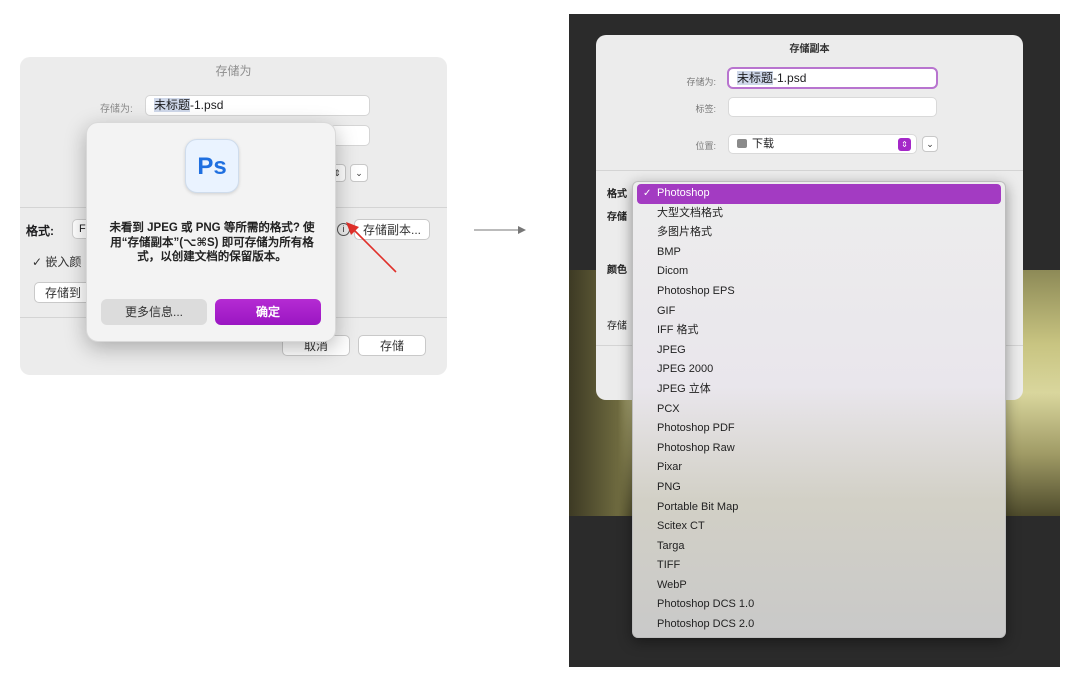 The image size is (1080, 684). Describe the element at coordinates (809, 49) in the screenshot. I see `dialog-title: 存储副本` at that location.